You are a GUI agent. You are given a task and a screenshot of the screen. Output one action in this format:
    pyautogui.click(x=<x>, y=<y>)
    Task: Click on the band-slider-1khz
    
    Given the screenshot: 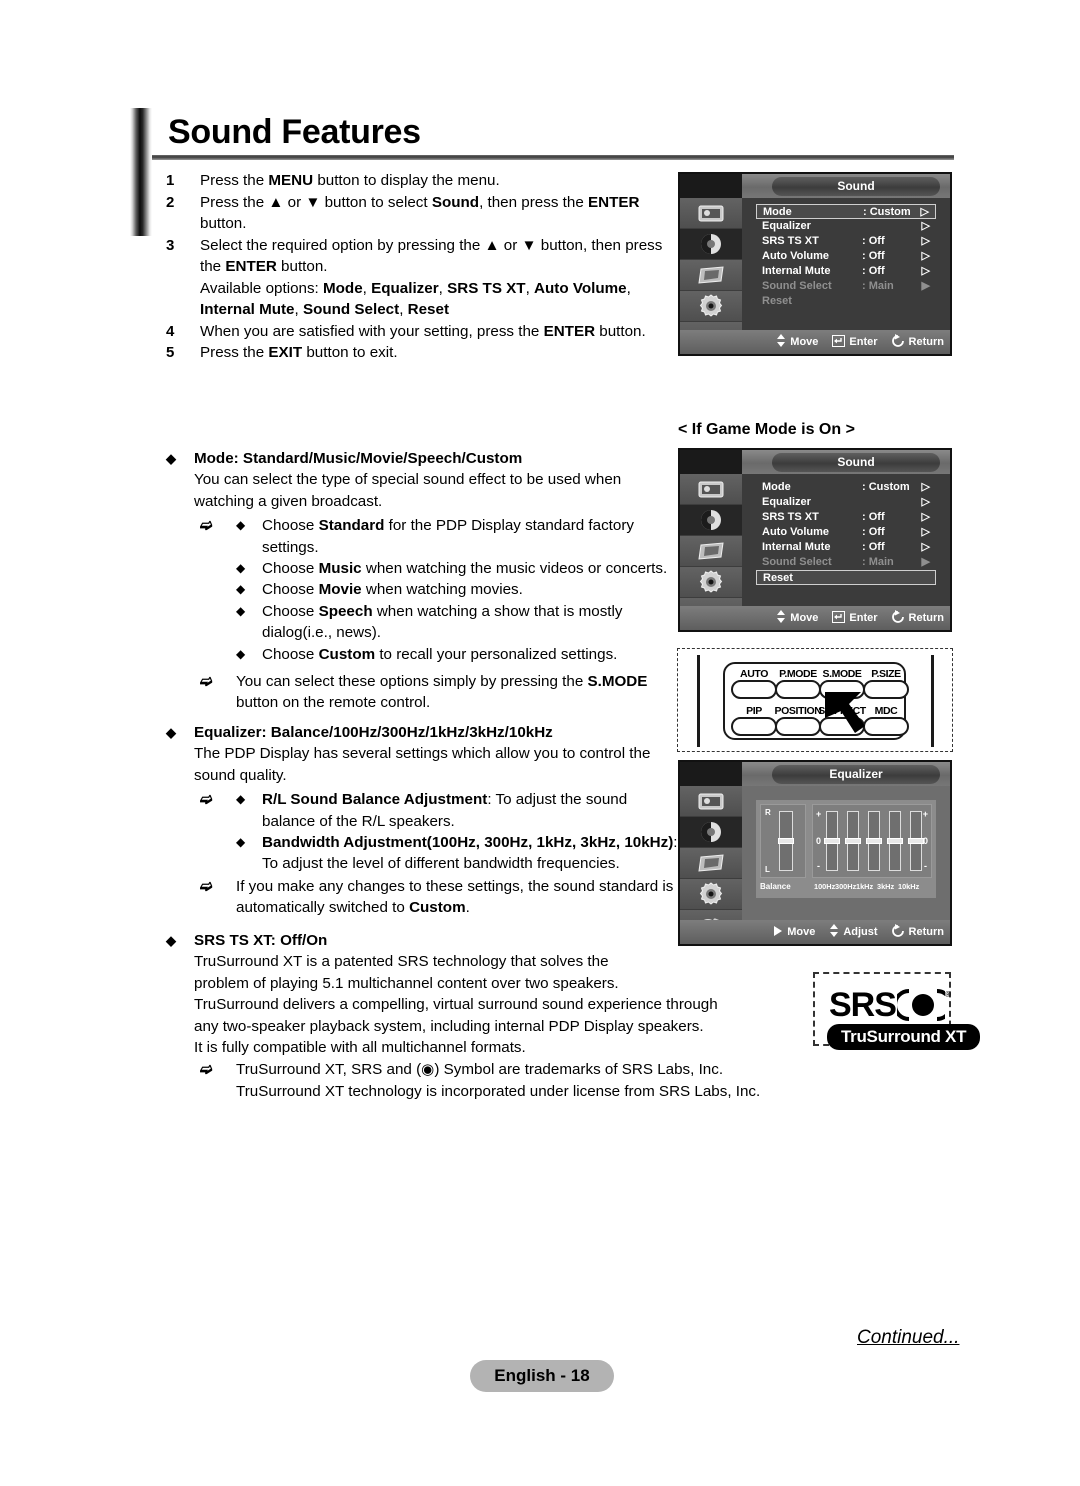 What is the action you would take?
    pyautogui.click(x=874, y=841)
    